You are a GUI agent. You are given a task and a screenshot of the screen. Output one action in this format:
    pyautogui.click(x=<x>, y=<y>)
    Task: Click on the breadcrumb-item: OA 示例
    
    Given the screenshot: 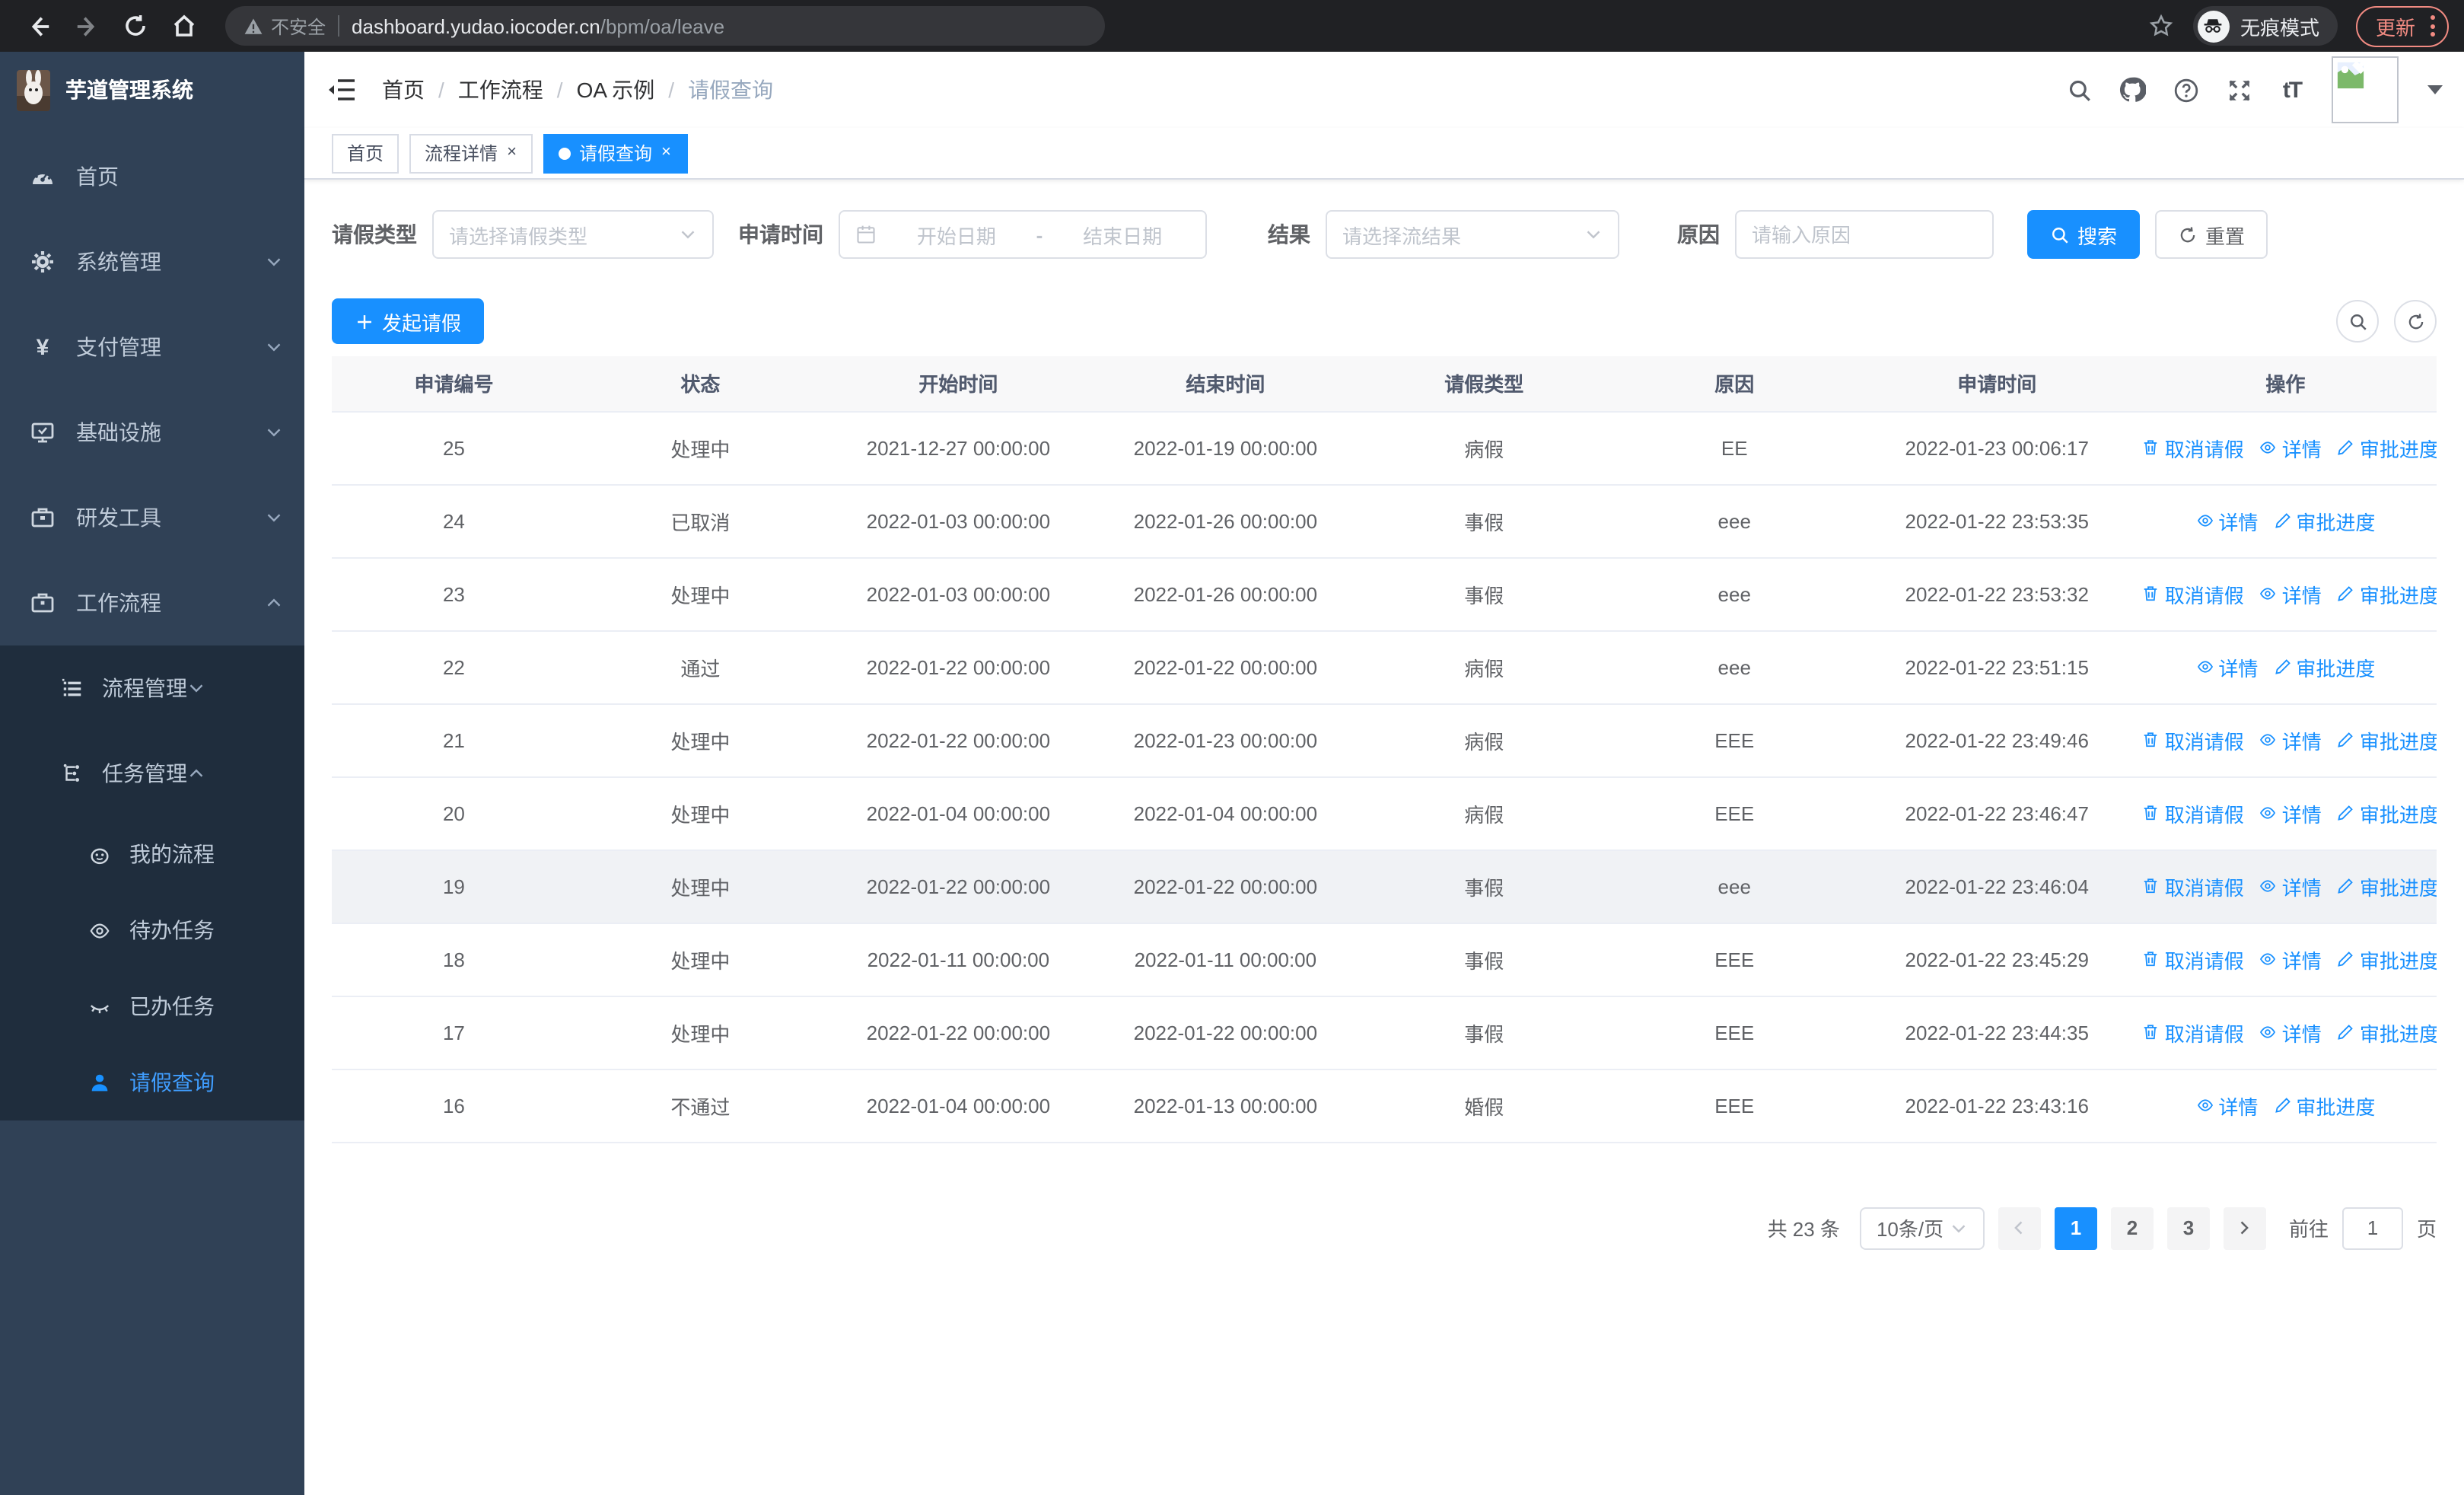 What is the action you would take?
    pyautogui.click(x=616, y=90)
    